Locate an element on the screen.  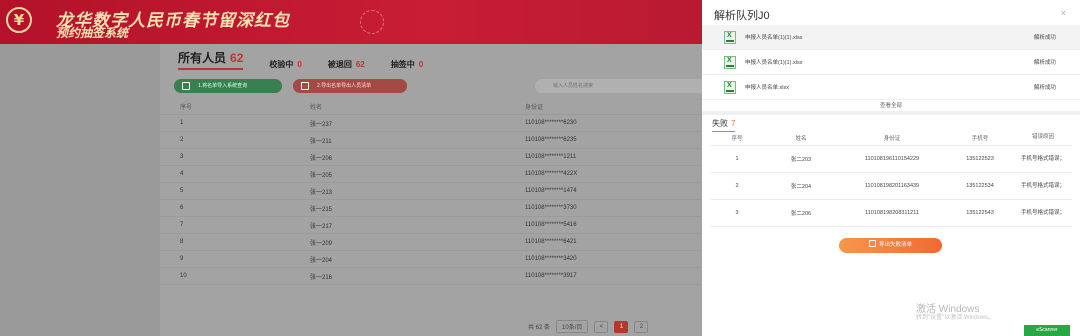
tab-label: 所有人员 is located at coordinates (202, 58).